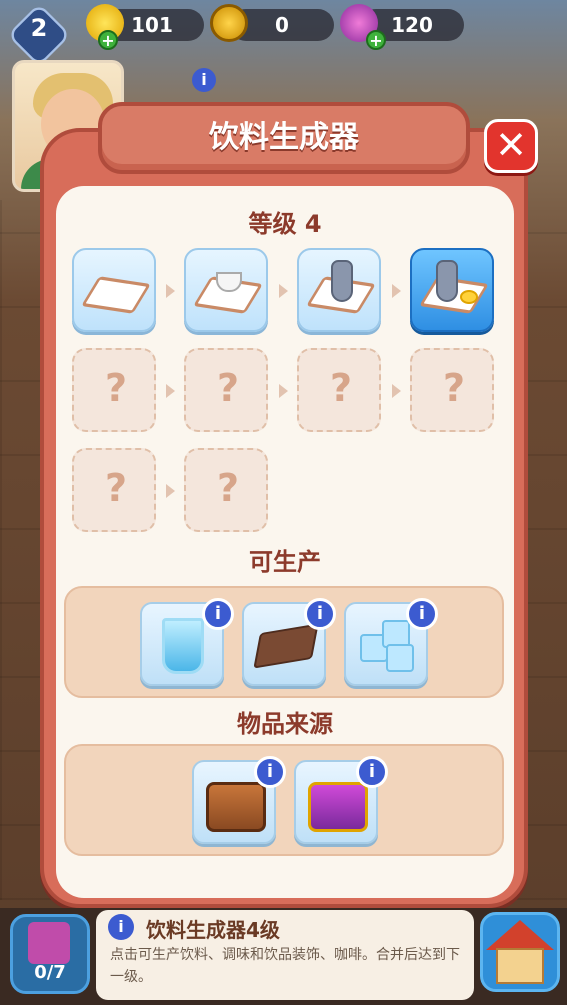 The height and width of the screenshot is (1005, 567). What do you see at coordinates (376, 40) in the screenshot?
I see `add-gems-button: +` at bounding box center [376, 40].